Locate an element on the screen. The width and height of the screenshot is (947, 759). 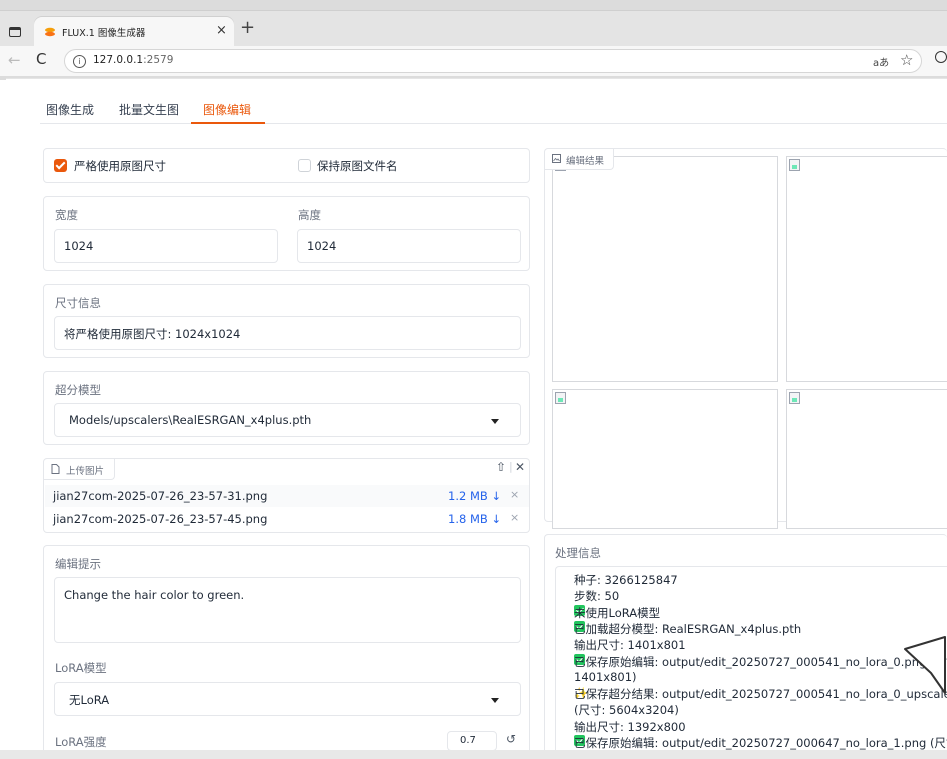
size-info-value: 将严格使用原图尺寸: 1024x1024 is located at coordinates (152, 334).